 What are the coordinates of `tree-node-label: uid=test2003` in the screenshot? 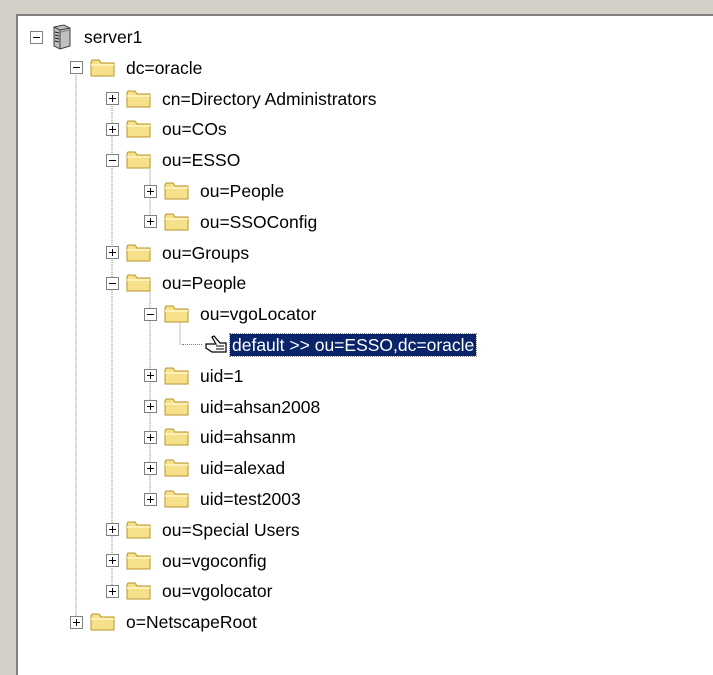 It's located at (250, 499).